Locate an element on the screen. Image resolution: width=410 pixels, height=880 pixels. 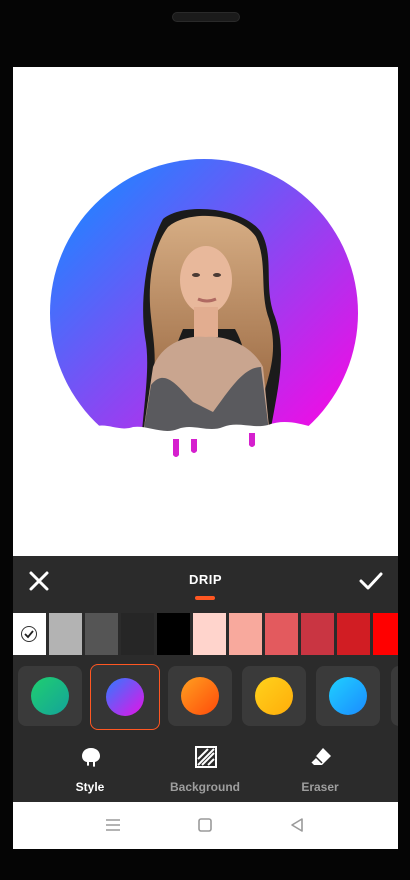
drip-style-blue-purple is located at coordinates (125, 697).